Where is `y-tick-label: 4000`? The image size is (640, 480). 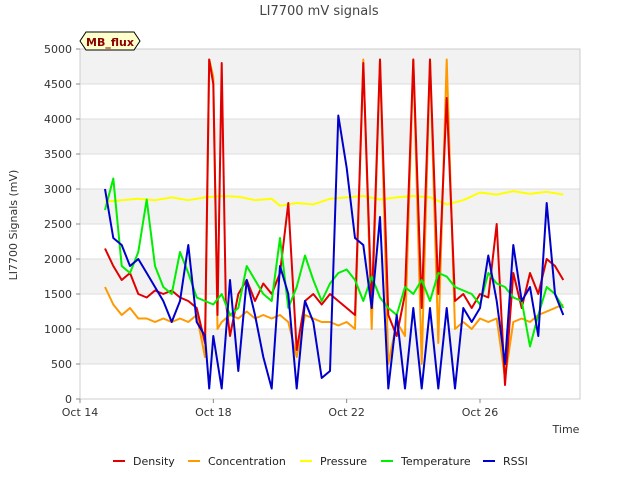
y-tick-label: 4000 is located at coordinates (58, 119).